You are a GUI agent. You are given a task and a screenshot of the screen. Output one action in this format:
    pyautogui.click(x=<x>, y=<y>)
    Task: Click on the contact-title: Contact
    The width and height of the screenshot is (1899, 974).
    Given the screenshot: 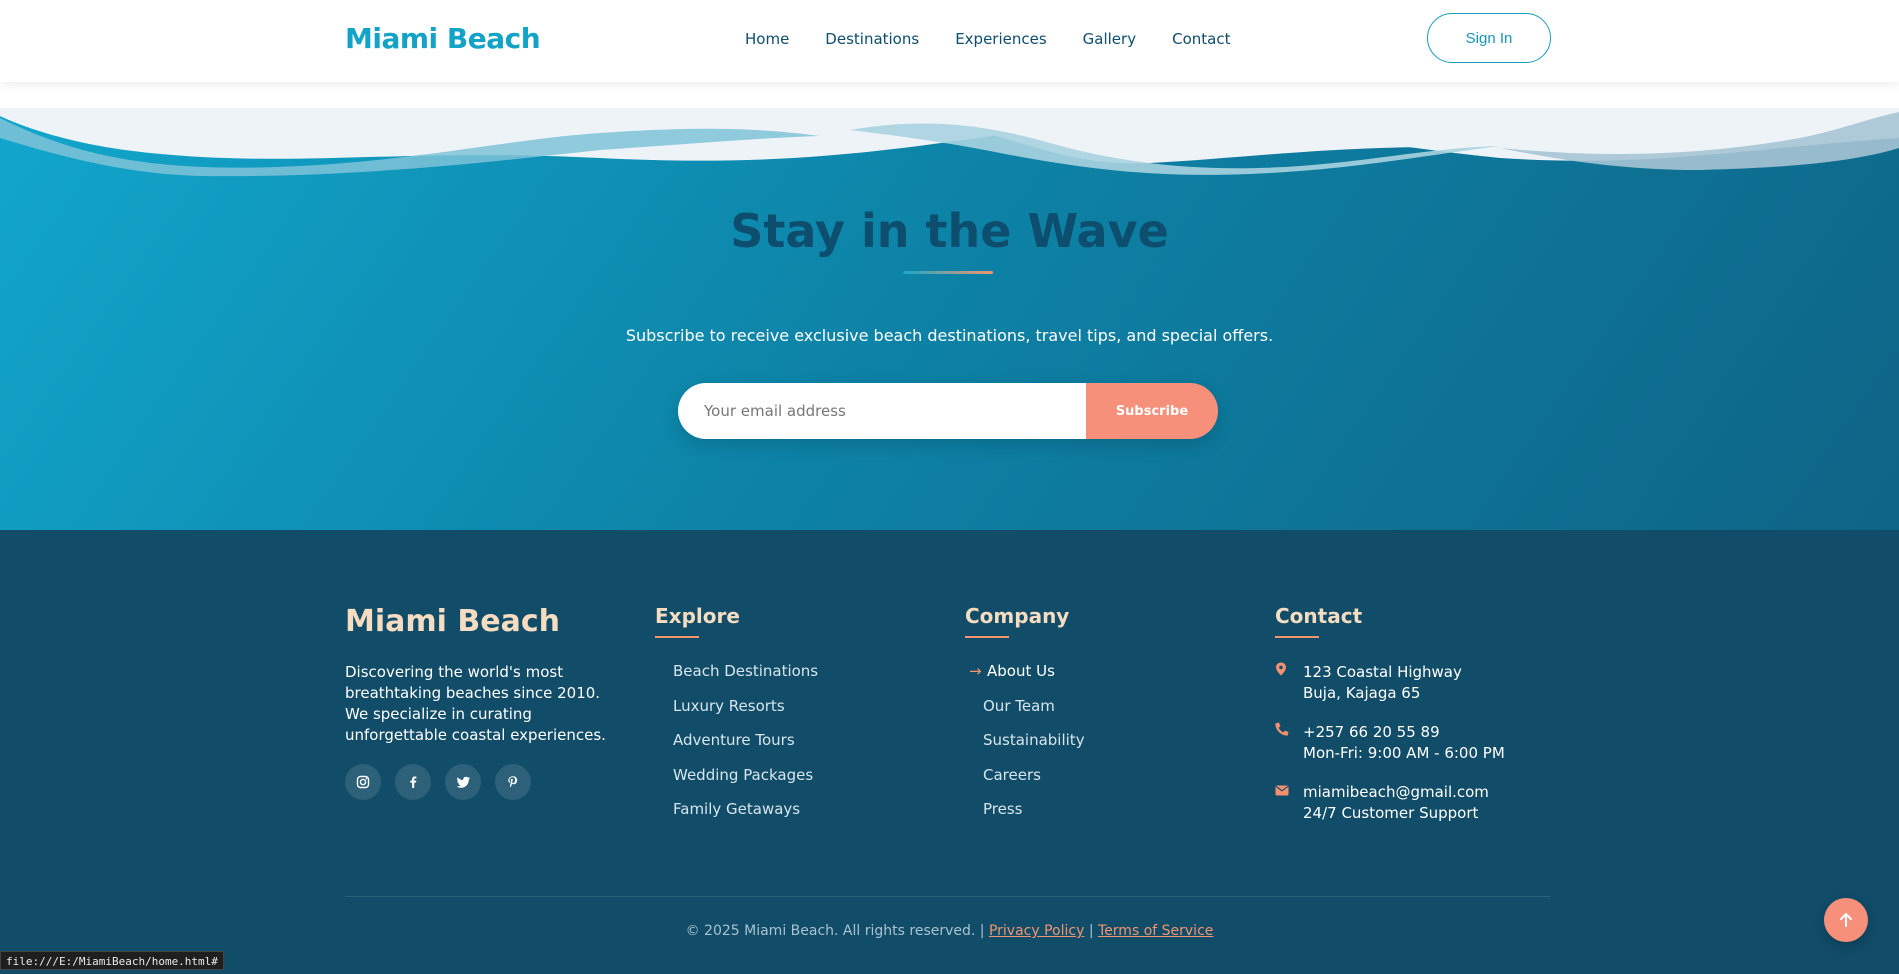 What is the action you would take?
    pyautogui.click(x=1319, y=616)
    